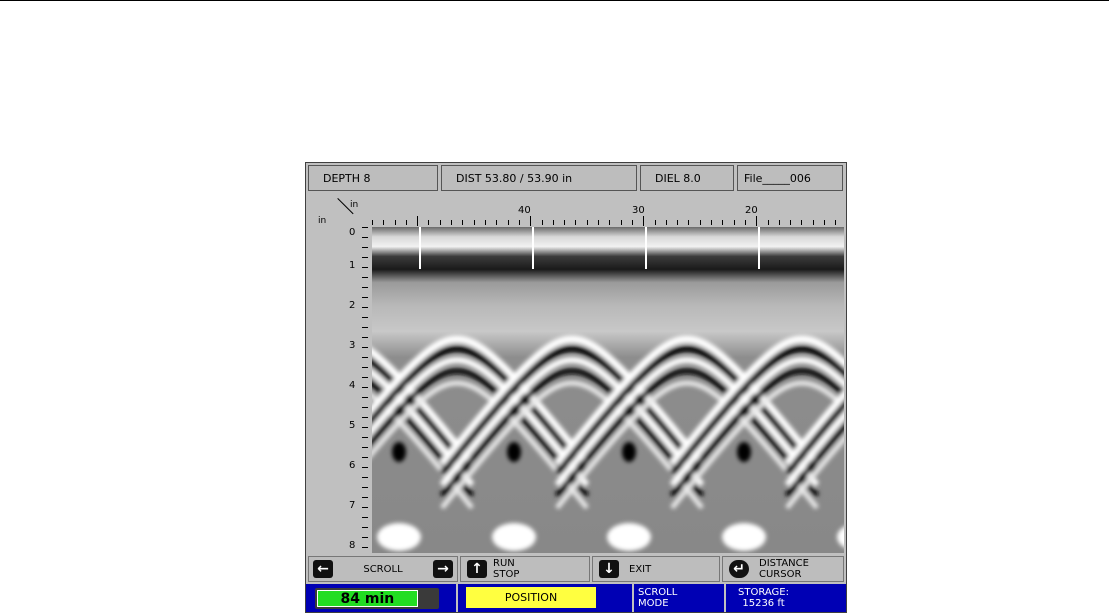 This screenshot has width=1109, height=613. I want to click on arrow-right-icon: →, so click(442, 569).